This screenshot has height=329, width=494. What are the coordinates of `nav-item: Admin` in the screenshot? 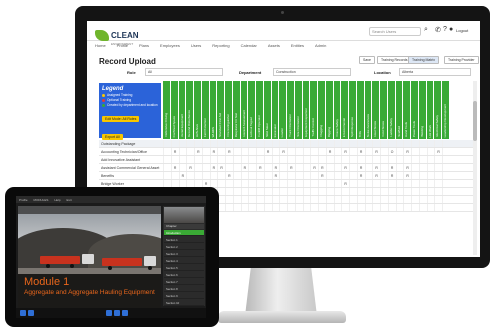 It's located at (320, 46).